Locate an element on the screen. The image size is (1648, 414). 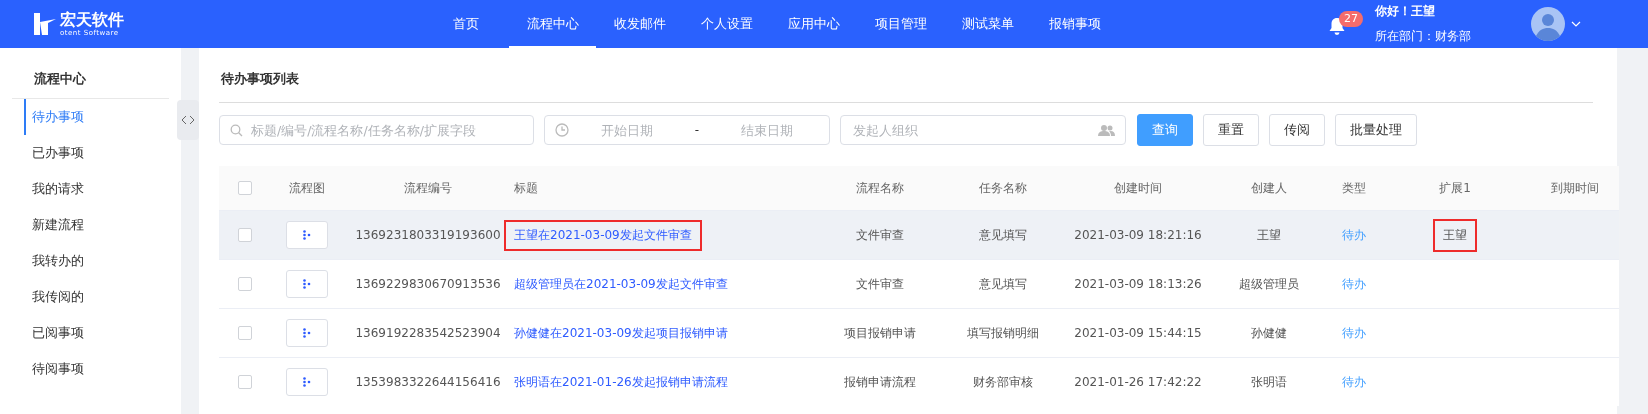
column-header: 类型 is located at coordinates (1354, 188).